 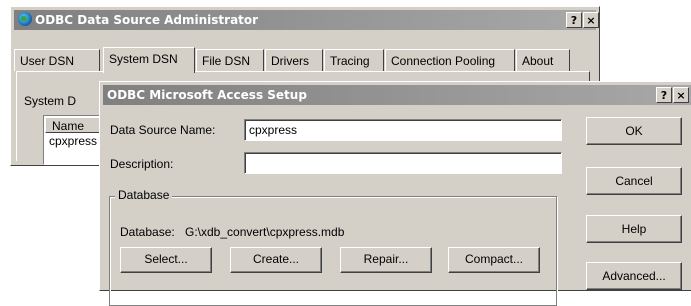 I want to click on setup-dialog-title: ODBC Microsoft Access Setup, so click(x=207, y=95).